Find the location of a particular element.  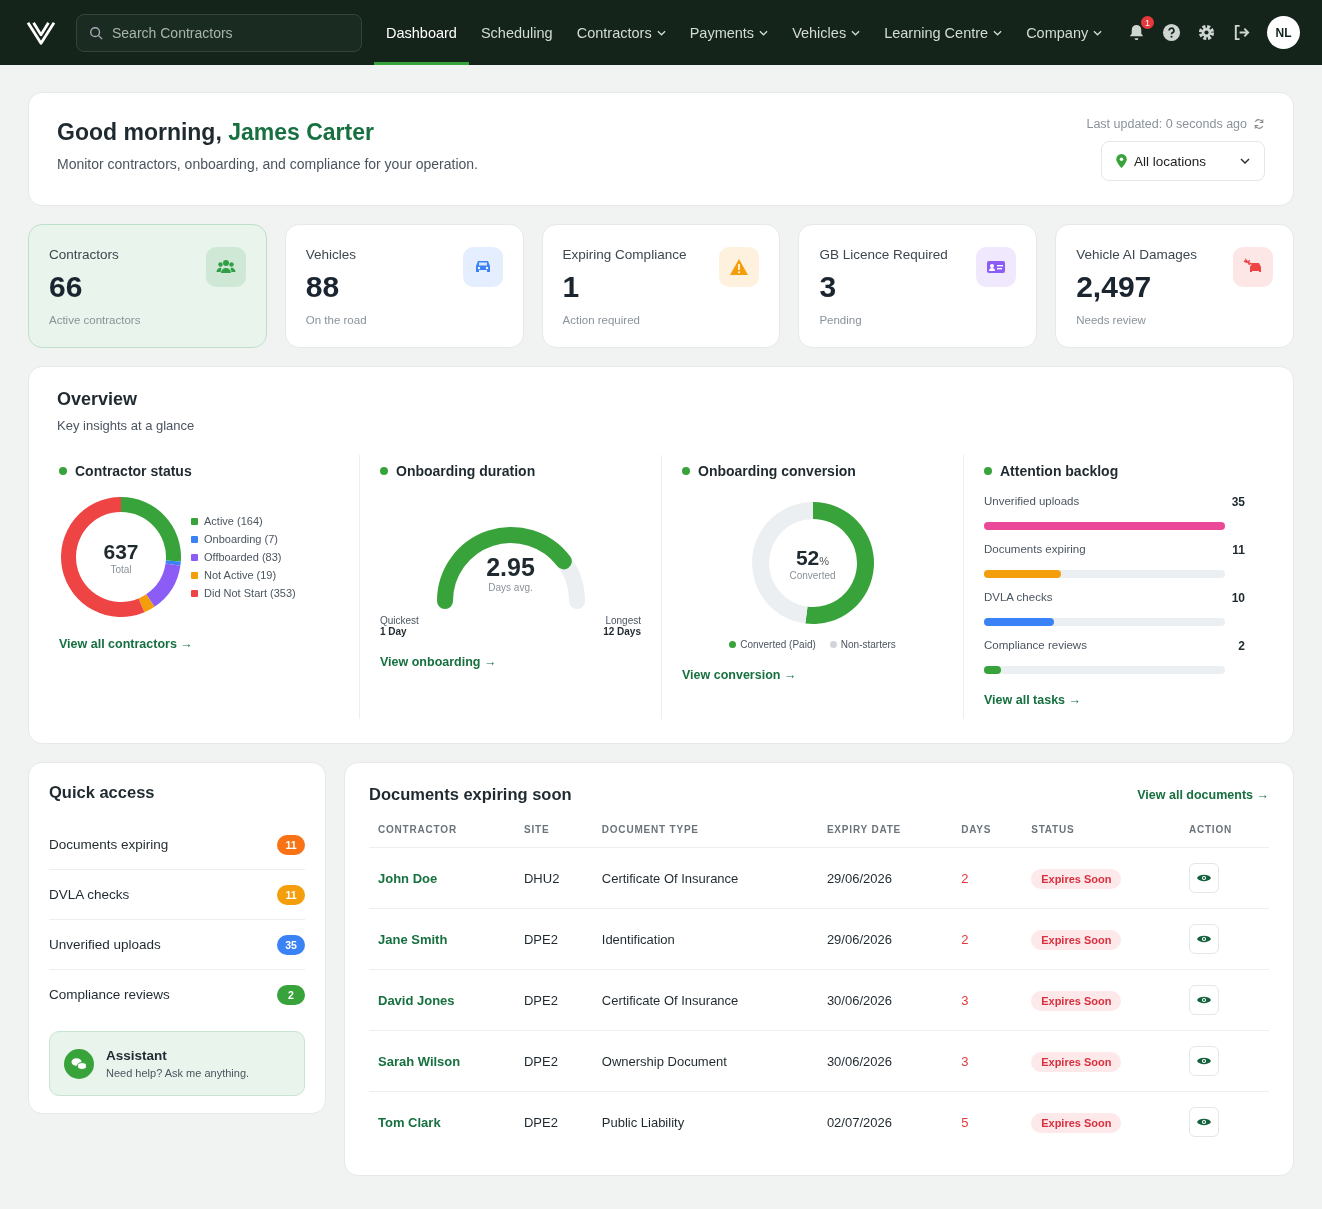

quick-access-item: Documents expiring 11 is located at coordinates (177, 845).